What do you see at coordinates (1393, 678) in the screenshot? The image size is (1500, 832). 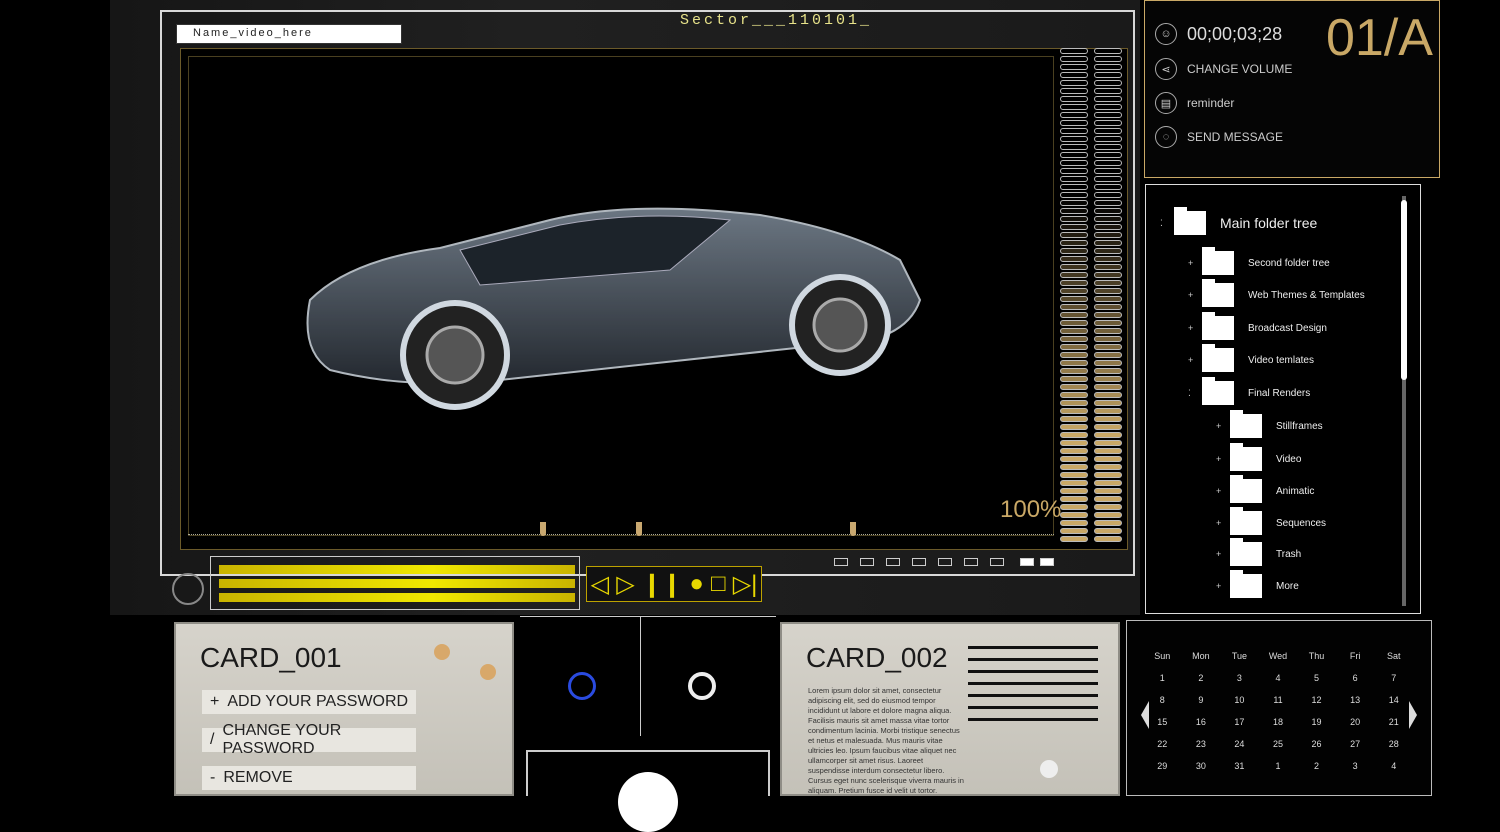 I see `calendar-day: 7` at bounding box center [1393, 678].